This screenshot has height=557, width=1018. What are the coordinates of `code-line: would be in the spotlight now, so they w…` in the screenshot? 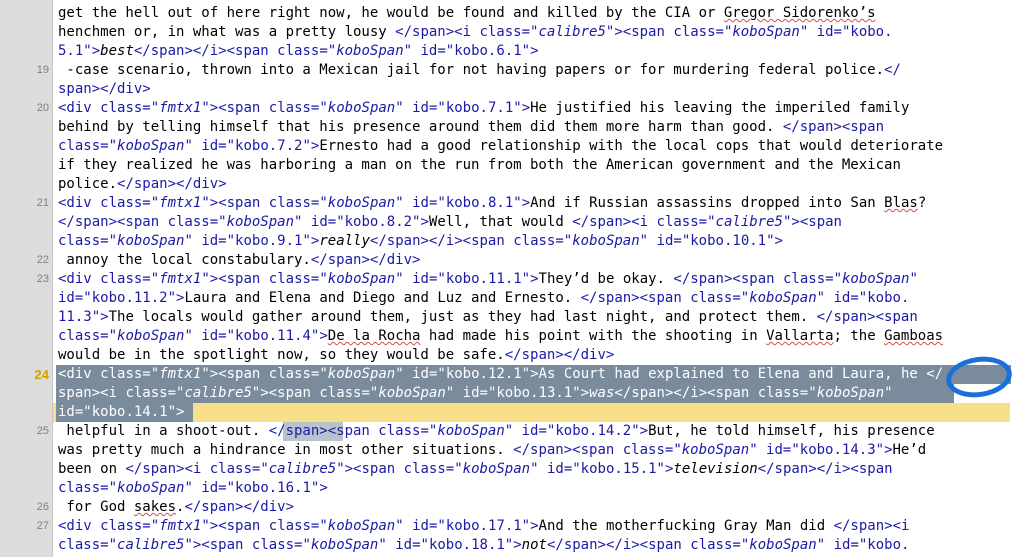 It's located at (336, 355).